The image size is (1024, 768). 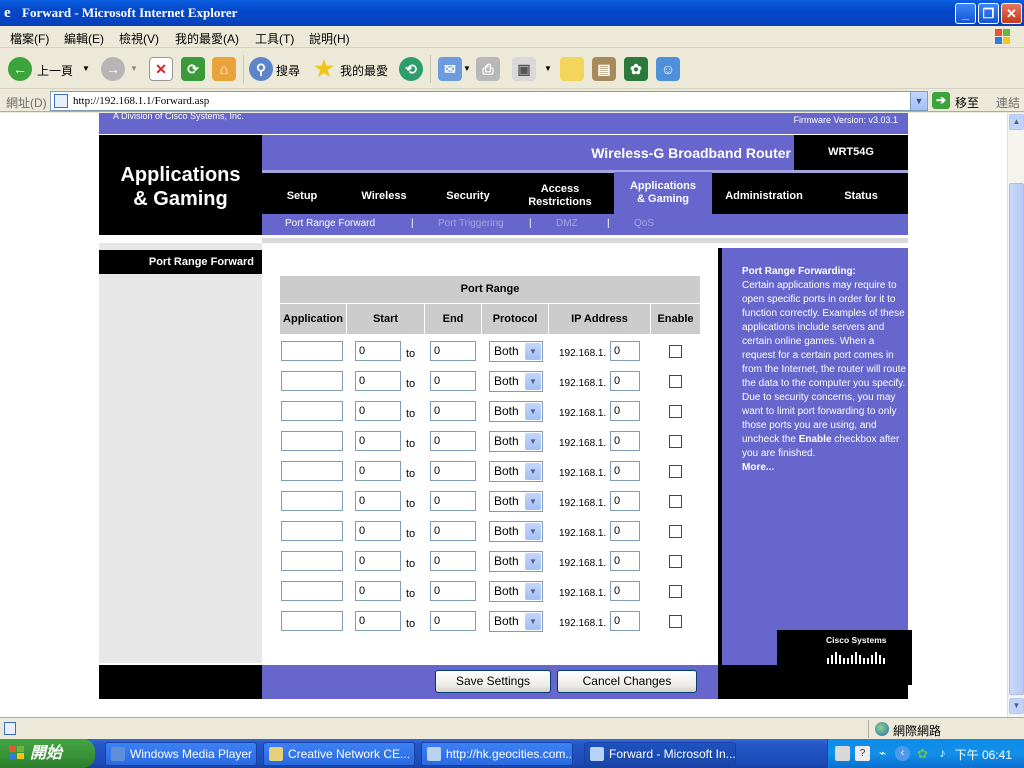 What do you see at coordinates (1016, 706) in the screenshot?
I see `scroll-down-icon: ▼` at bounding box center [1016, 706].